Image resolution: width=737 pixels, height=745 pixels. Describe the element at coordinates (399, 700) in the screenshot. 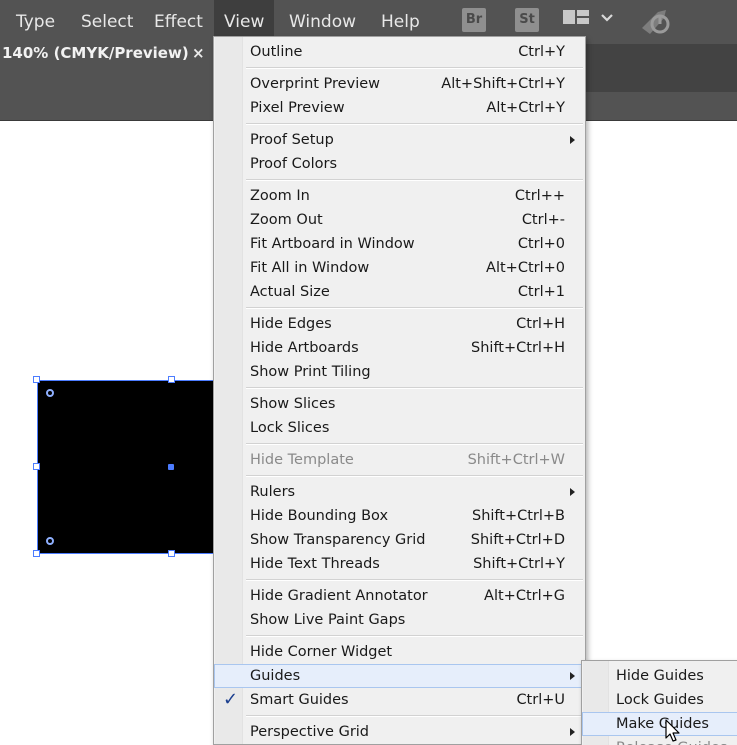

I see `menu-item-smart-guides: ✓ Smart Guides Ctrl+U` at that location.